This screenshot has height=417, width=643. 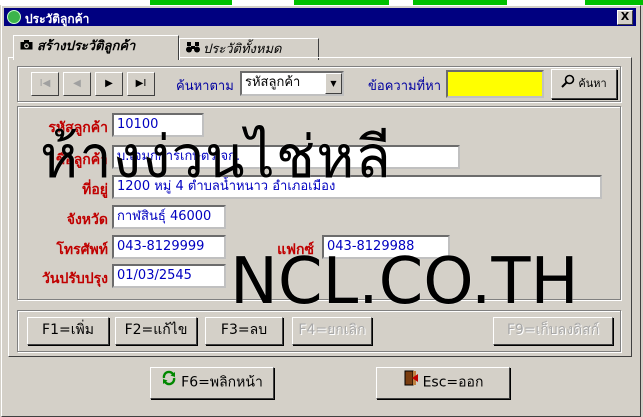 I want to click on watermark-domain: NCL.CO.TH, so click(x=404, y=282).